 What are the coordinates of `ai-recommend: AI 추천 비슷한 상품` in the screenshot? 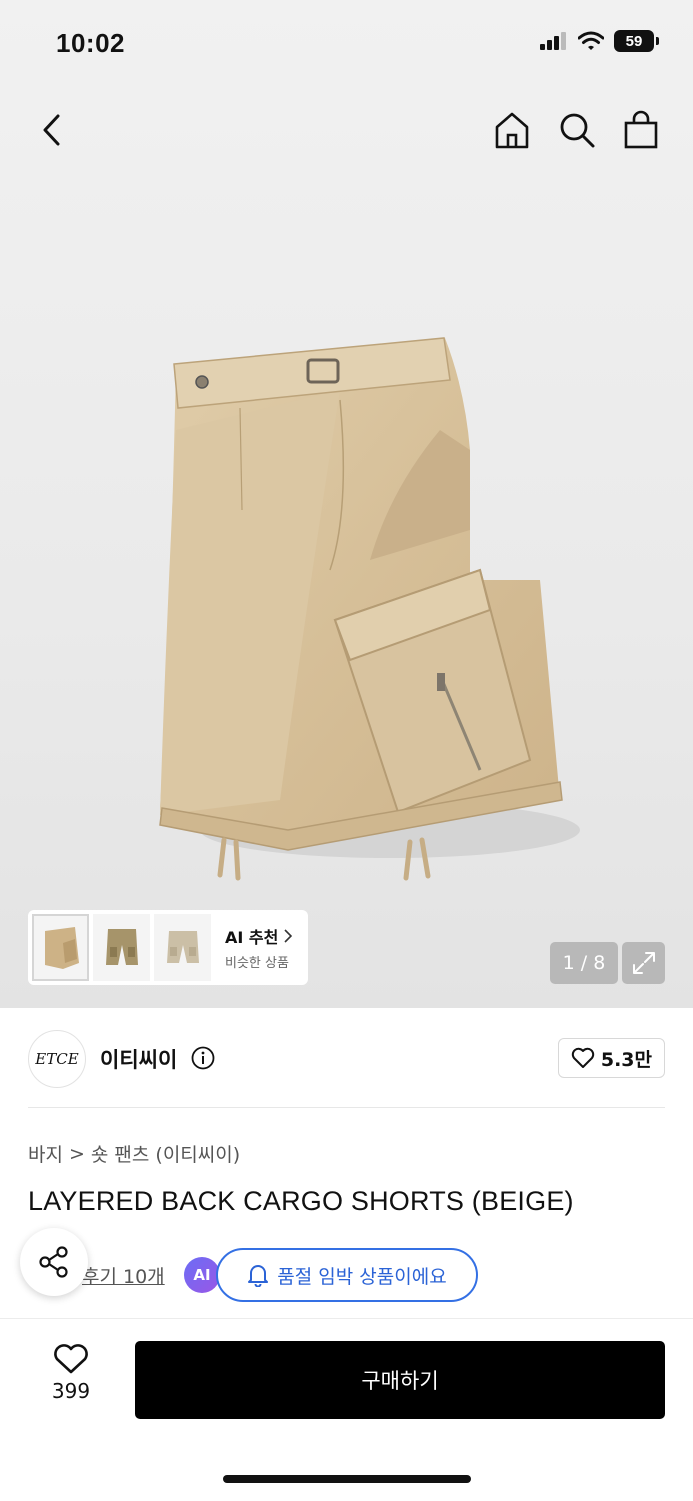 It's located at (259, 947).